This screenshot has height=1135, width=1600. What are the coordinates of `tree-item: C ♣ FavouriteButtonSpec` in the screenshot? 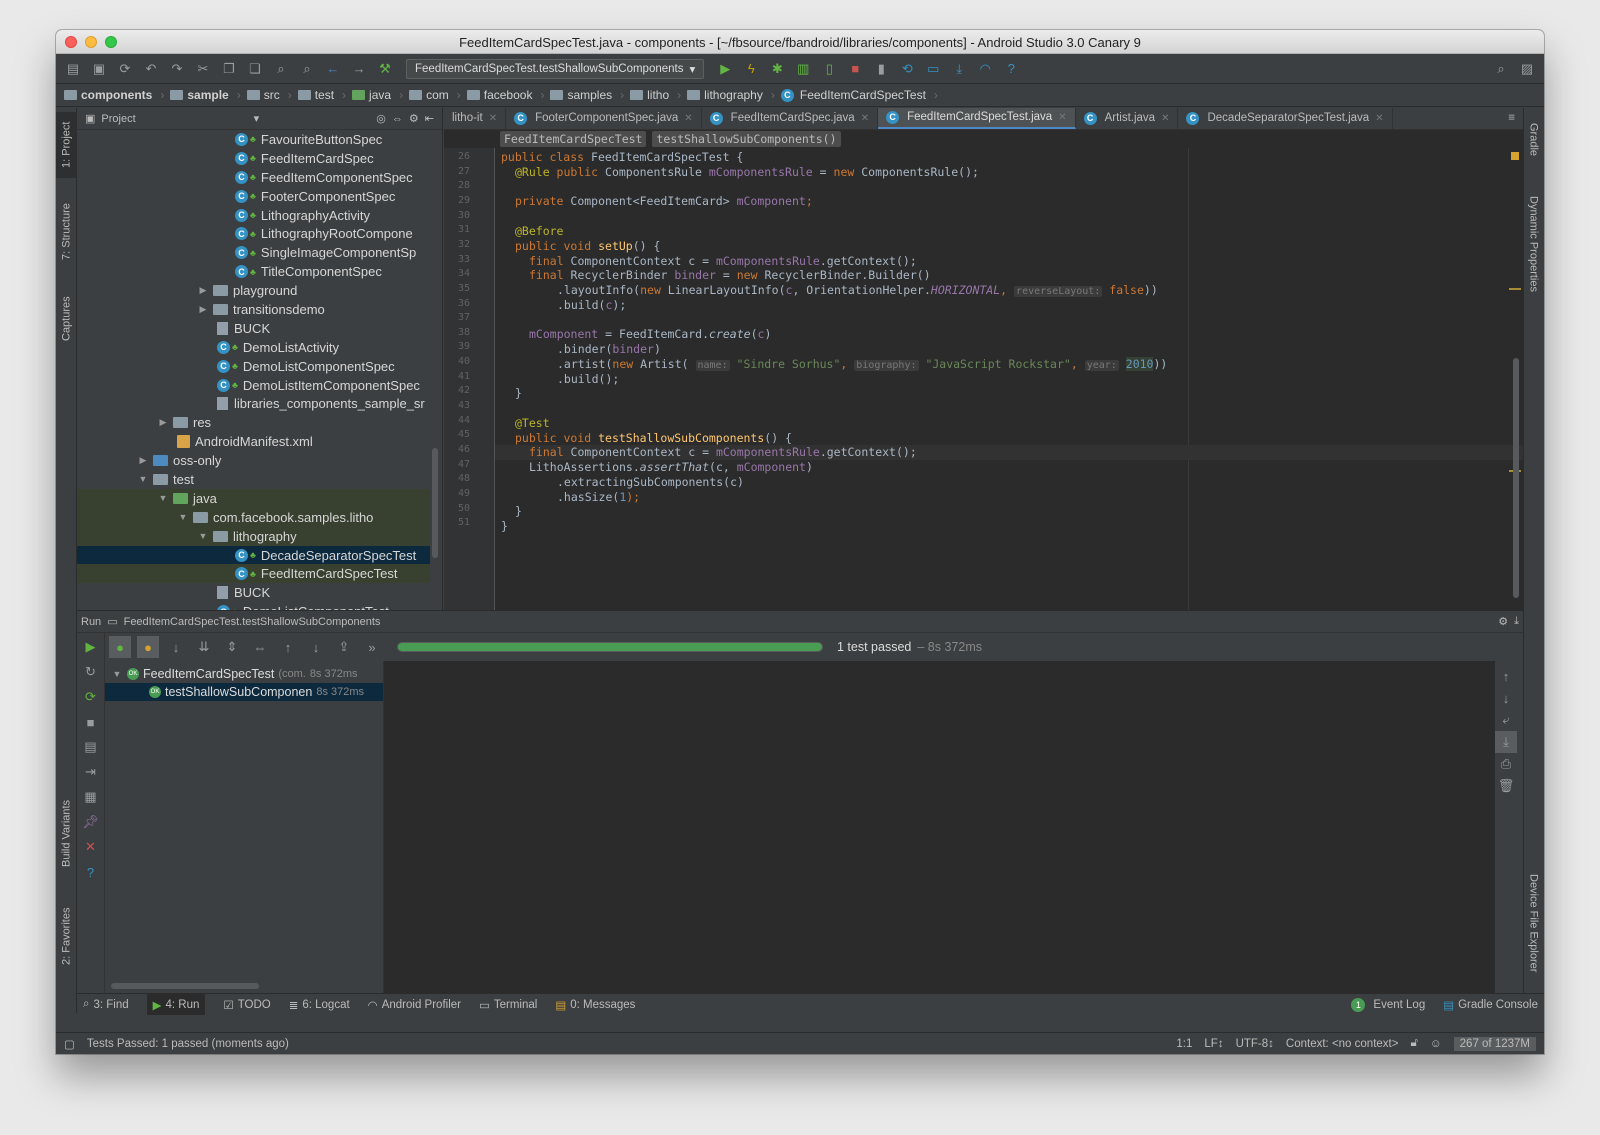 It's located at (253, 139).